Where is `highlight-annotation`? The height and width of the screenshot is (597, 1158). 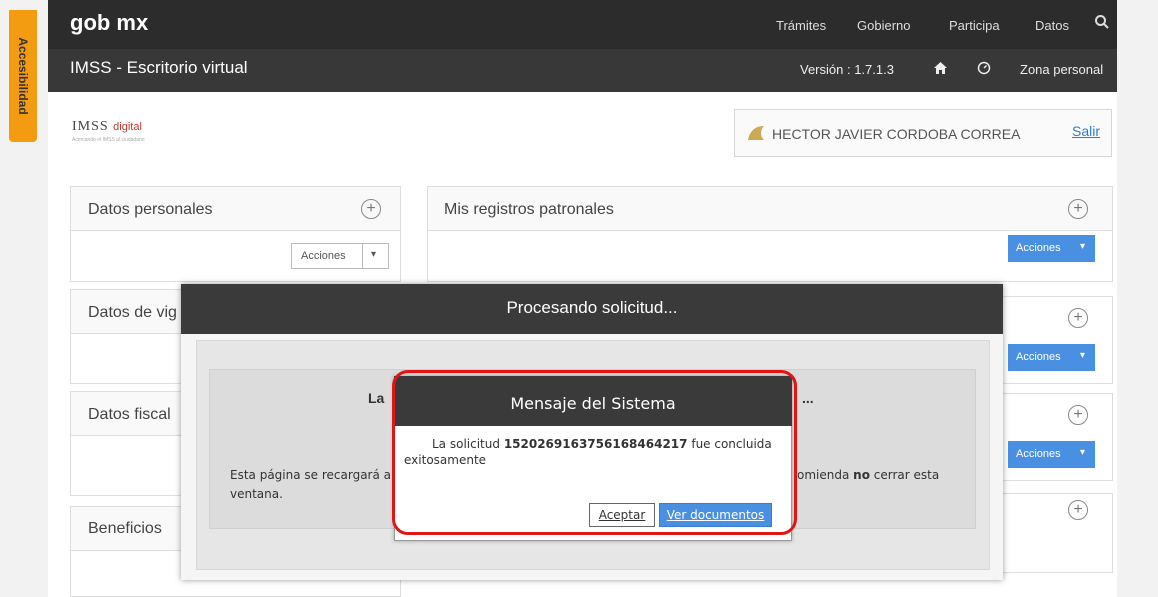 highlight-annotation is located at coordinates (594, 452).